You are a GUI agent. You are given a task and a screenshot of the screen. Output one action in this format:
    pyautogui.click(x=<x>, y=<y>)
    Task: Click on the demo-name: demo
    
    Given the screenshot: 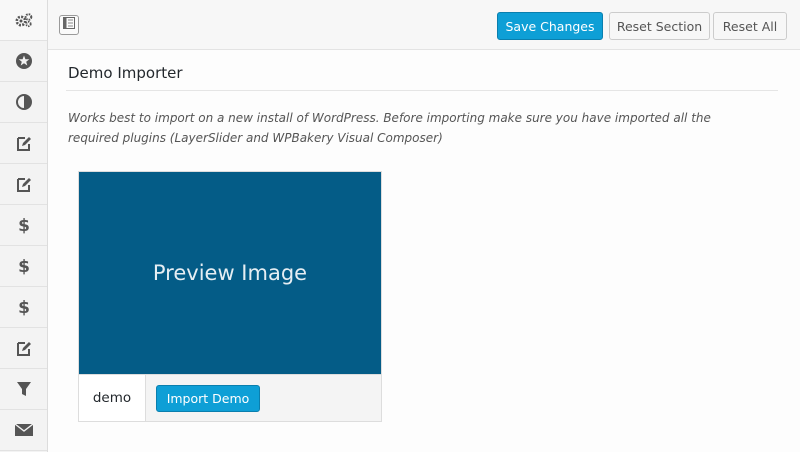 What is the action you would take?
    pyautogui.click(x=112, y=398)
    